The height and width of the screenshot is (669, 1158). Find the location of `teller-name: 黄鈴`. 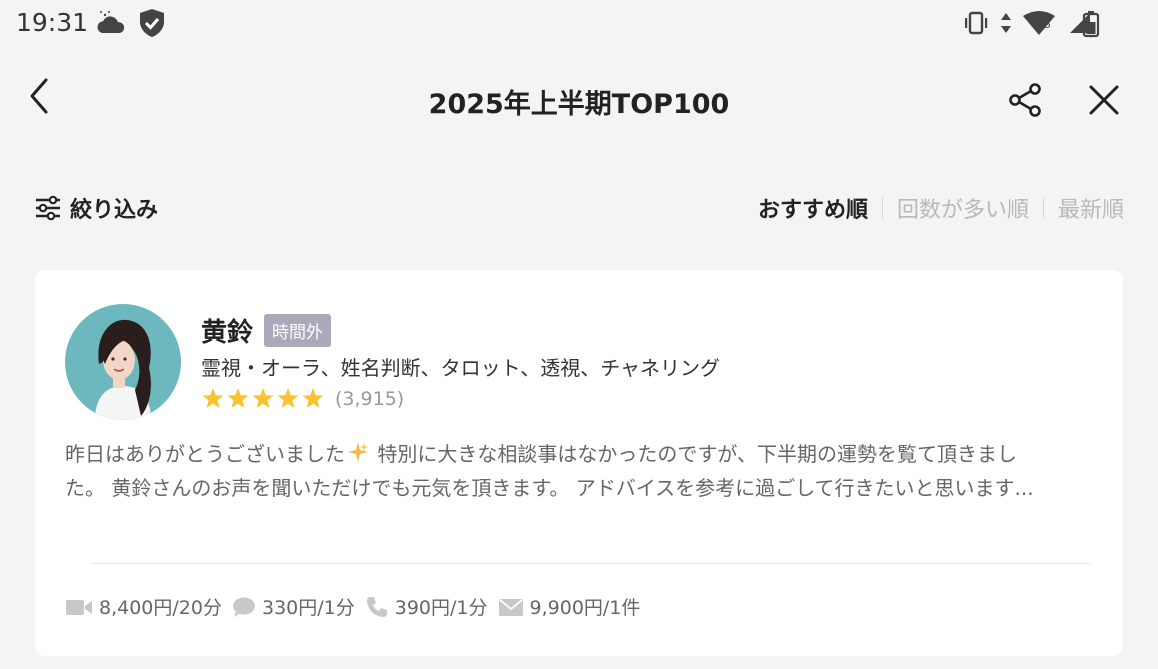

teller-name: 黄鈴 is located at coordinates (227, 333).